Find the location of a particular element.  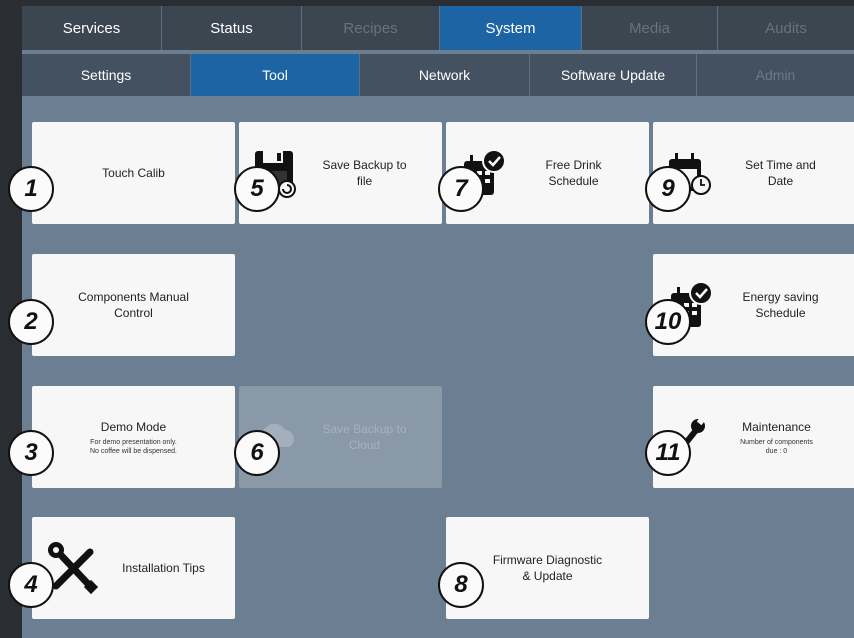

subtab-software-update: Software Update is located at coordinates (613, 75).